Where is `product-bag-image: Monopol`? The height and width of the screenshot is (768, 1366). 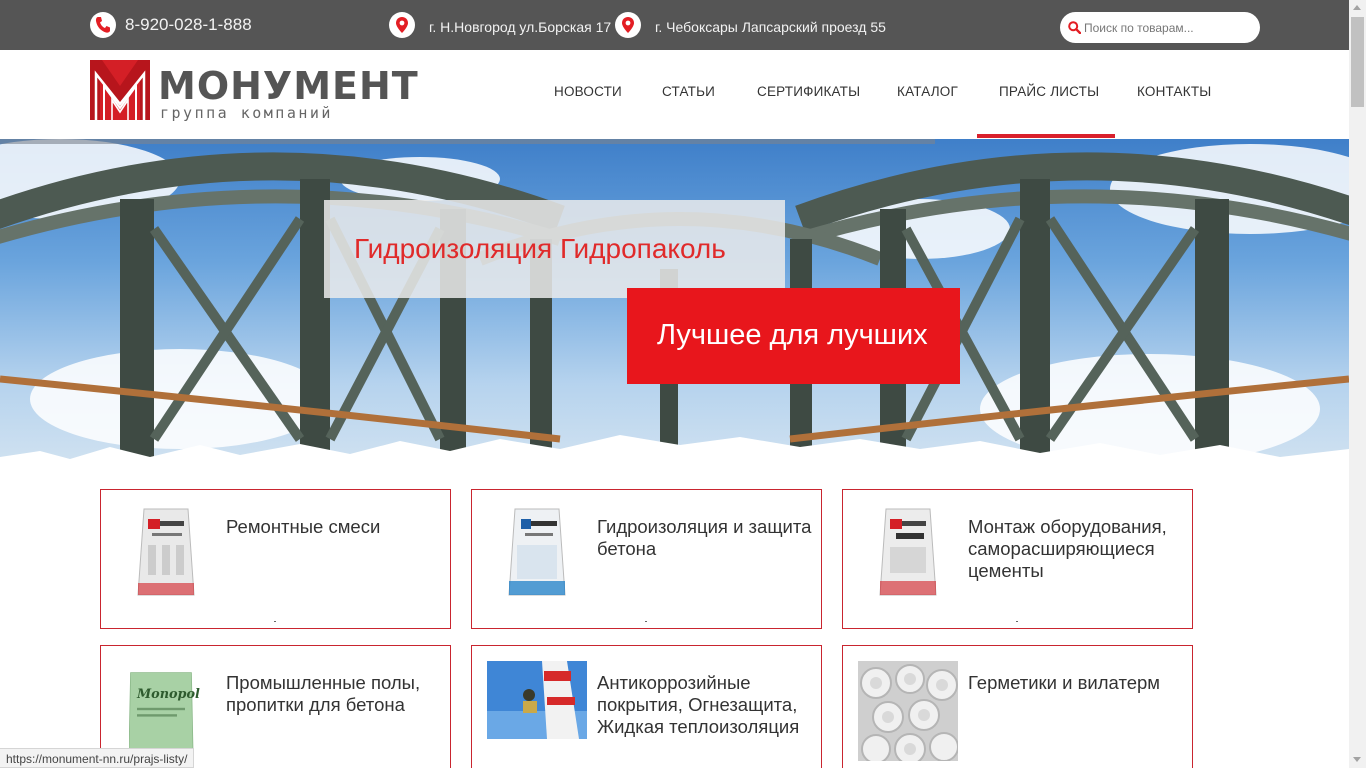
product-bag-image: Monopol is located at coordinates (164, 712).